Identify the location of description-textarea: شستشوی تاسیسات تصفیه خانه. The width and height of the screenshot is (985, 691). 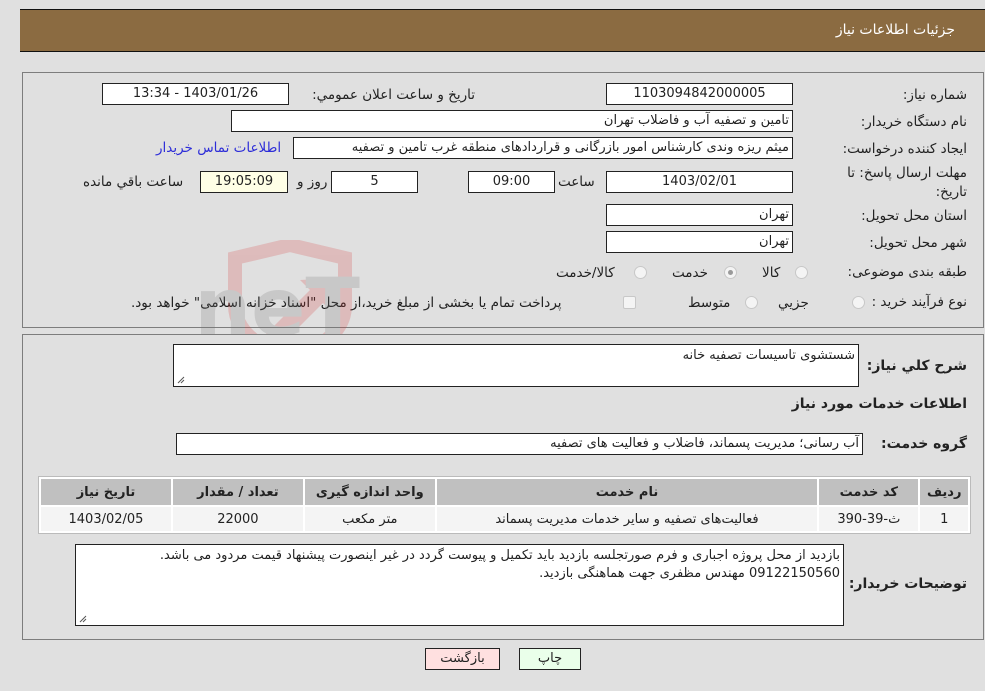
(516, 365).